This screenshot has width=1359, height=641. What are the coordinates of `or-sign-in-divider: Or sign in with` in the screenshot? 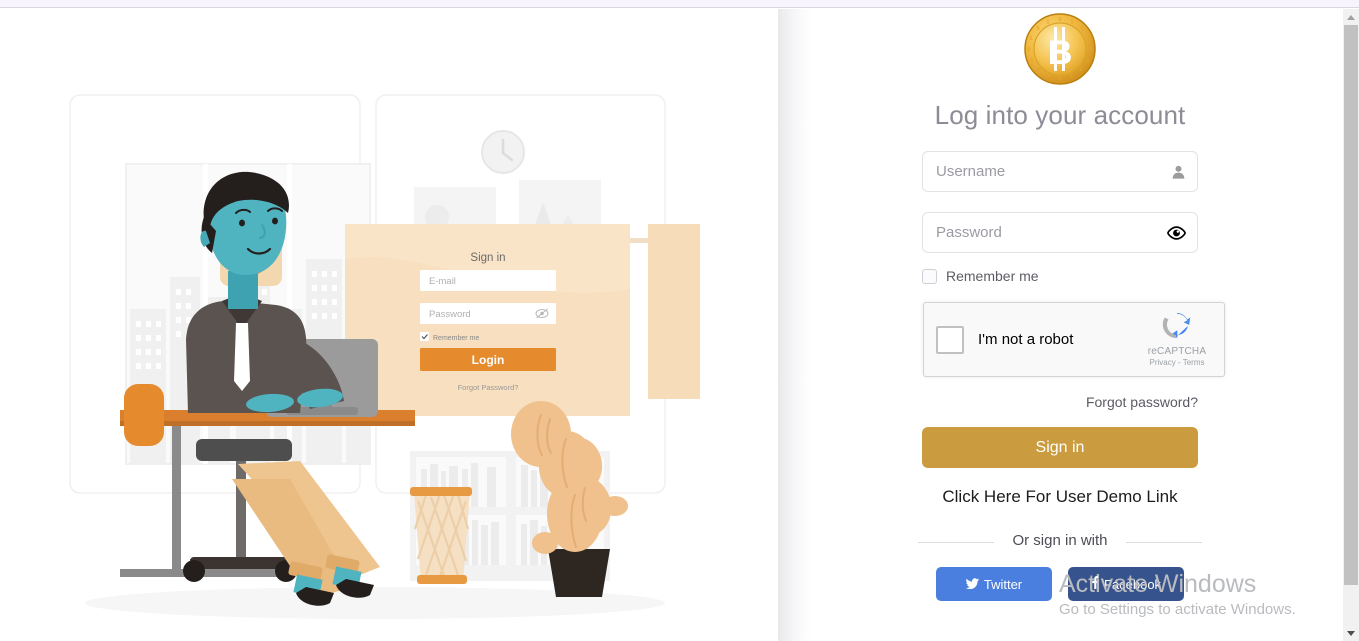 It's located at (1060, 541).